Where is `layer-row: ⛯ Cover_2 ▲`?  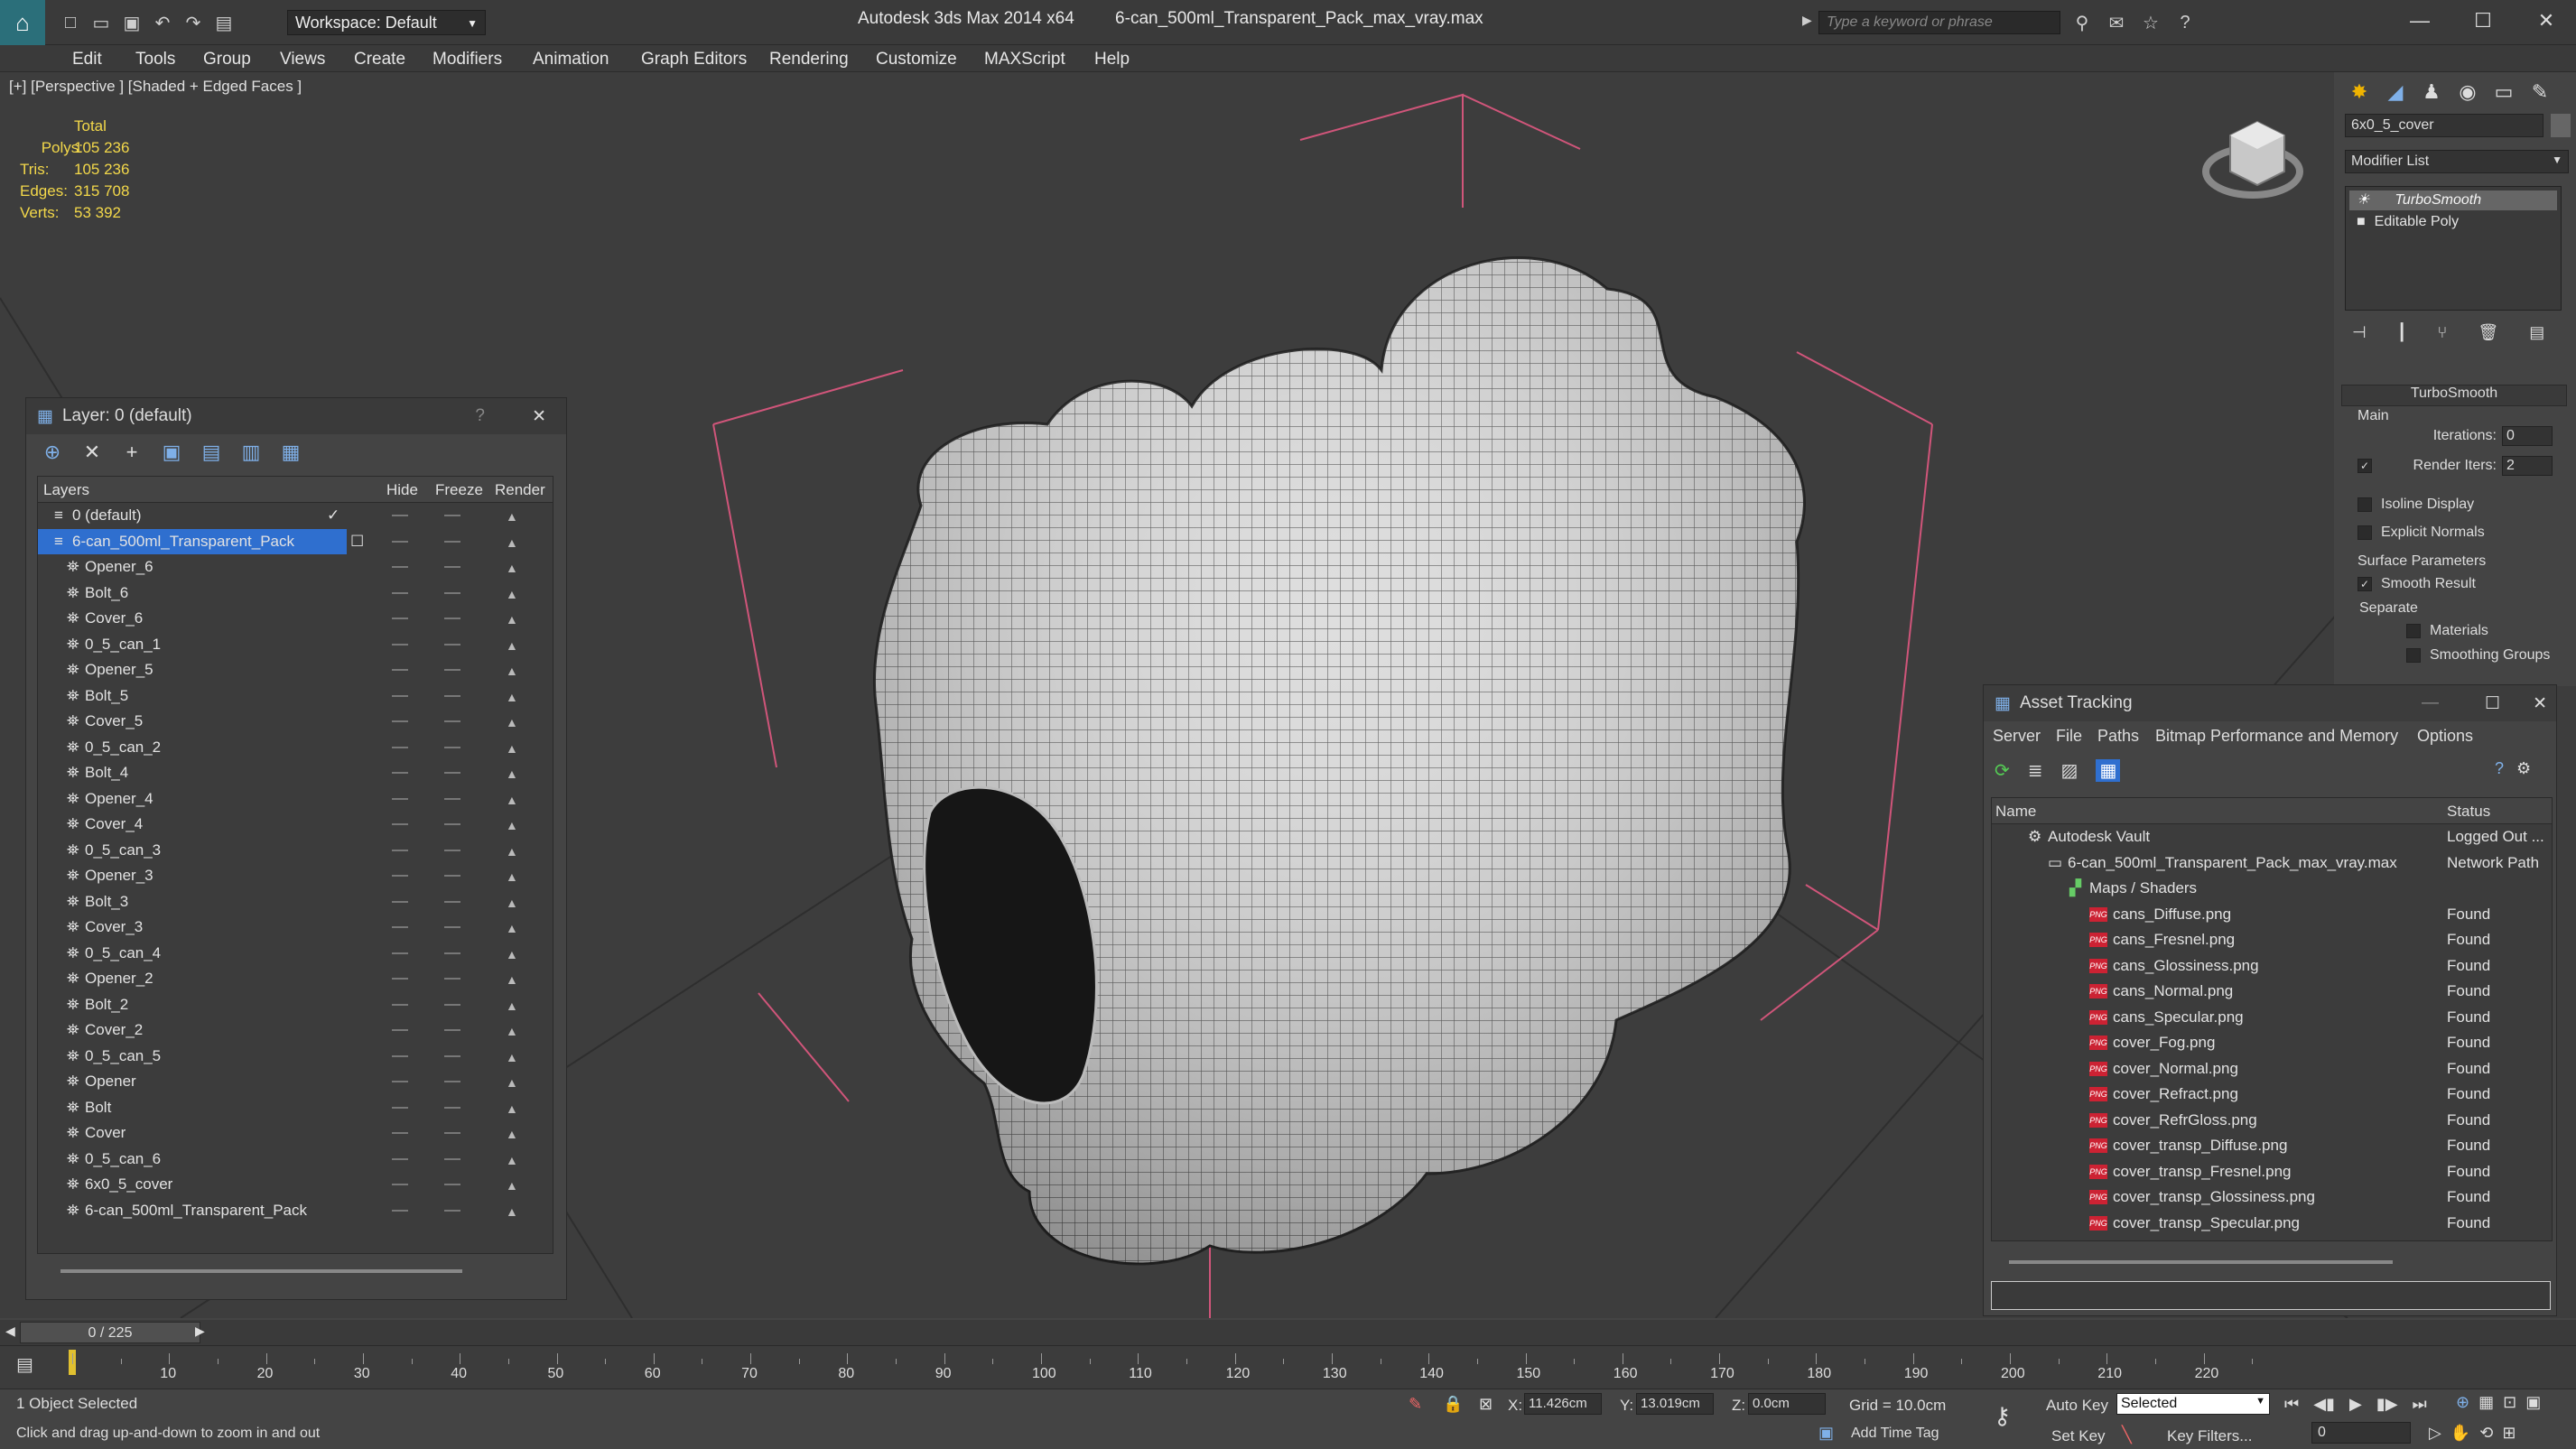 layer-row: ⛯ Cover_2 ▲ is located at coordinates (295, 1030).